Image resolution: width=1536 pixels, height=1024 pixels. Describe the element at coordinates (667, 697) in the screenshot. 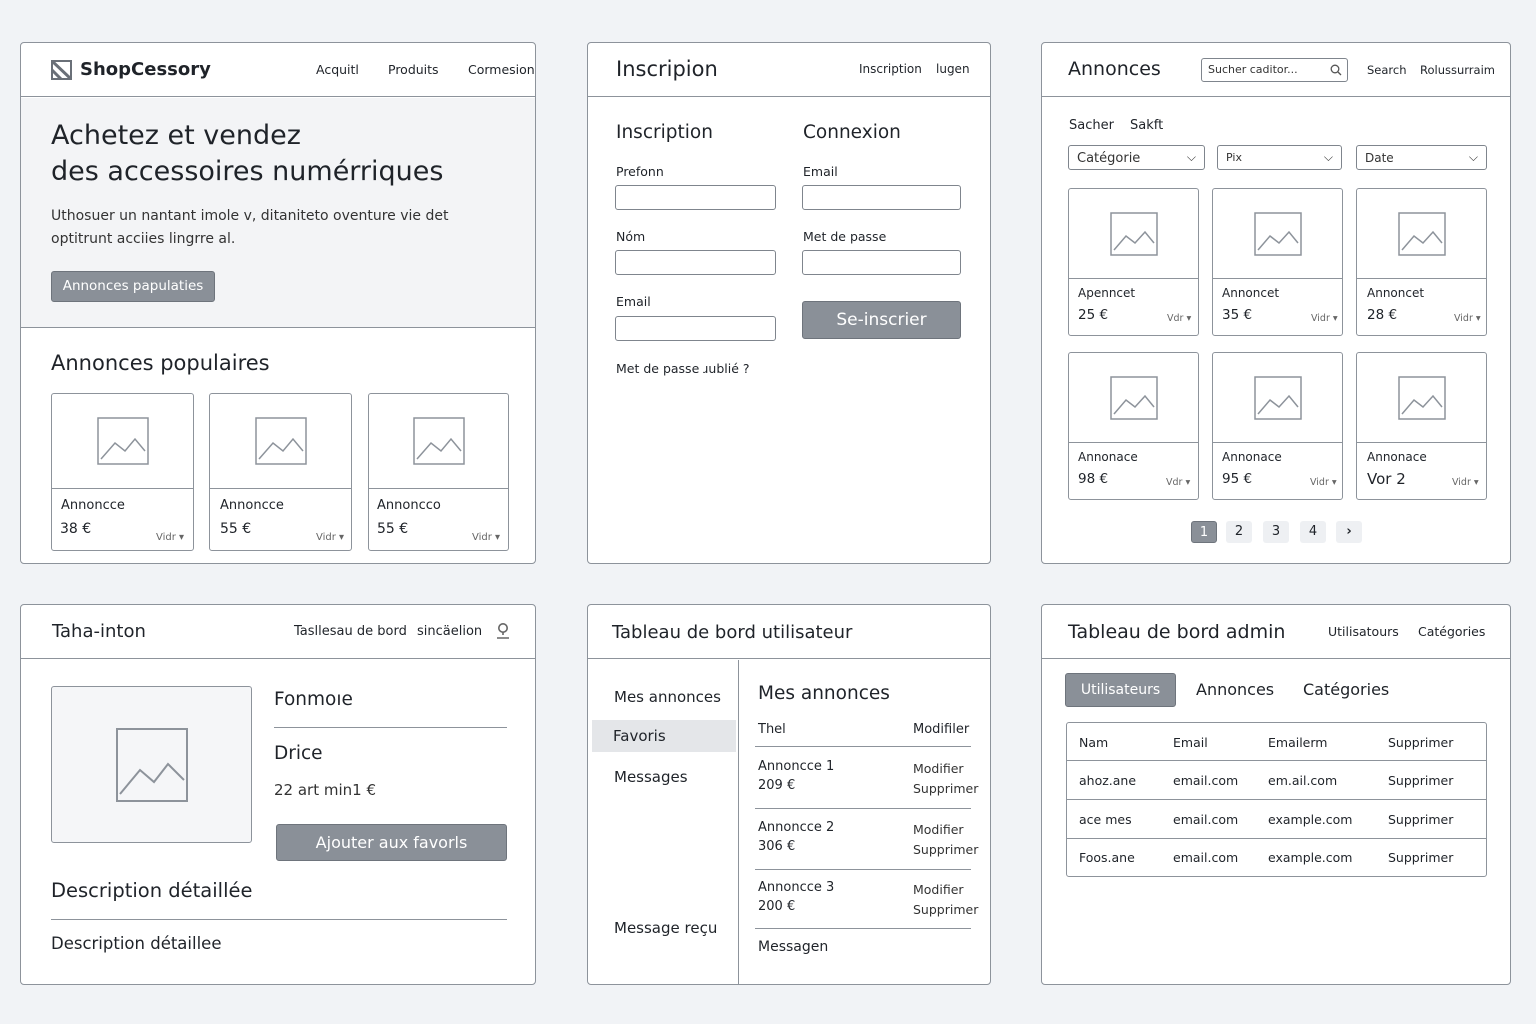

I see `sidebar-item-mes-annonces: Mes annonces` at that location.